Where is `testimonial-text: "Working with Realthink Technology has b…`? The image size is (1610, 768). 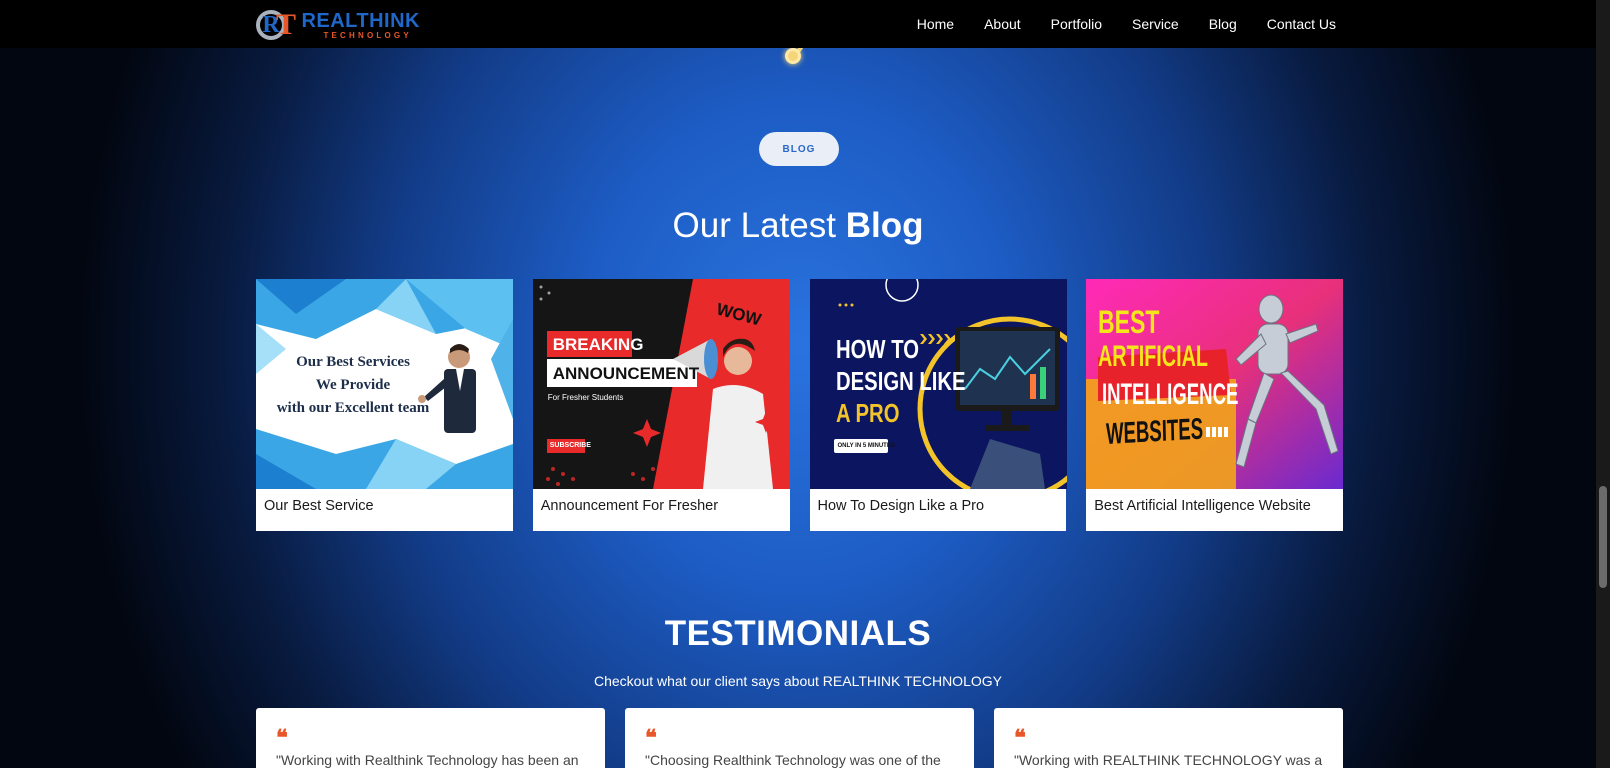
testimonial-text: "Working with Realthink Technology has b… is located at coordinates (427, 760).